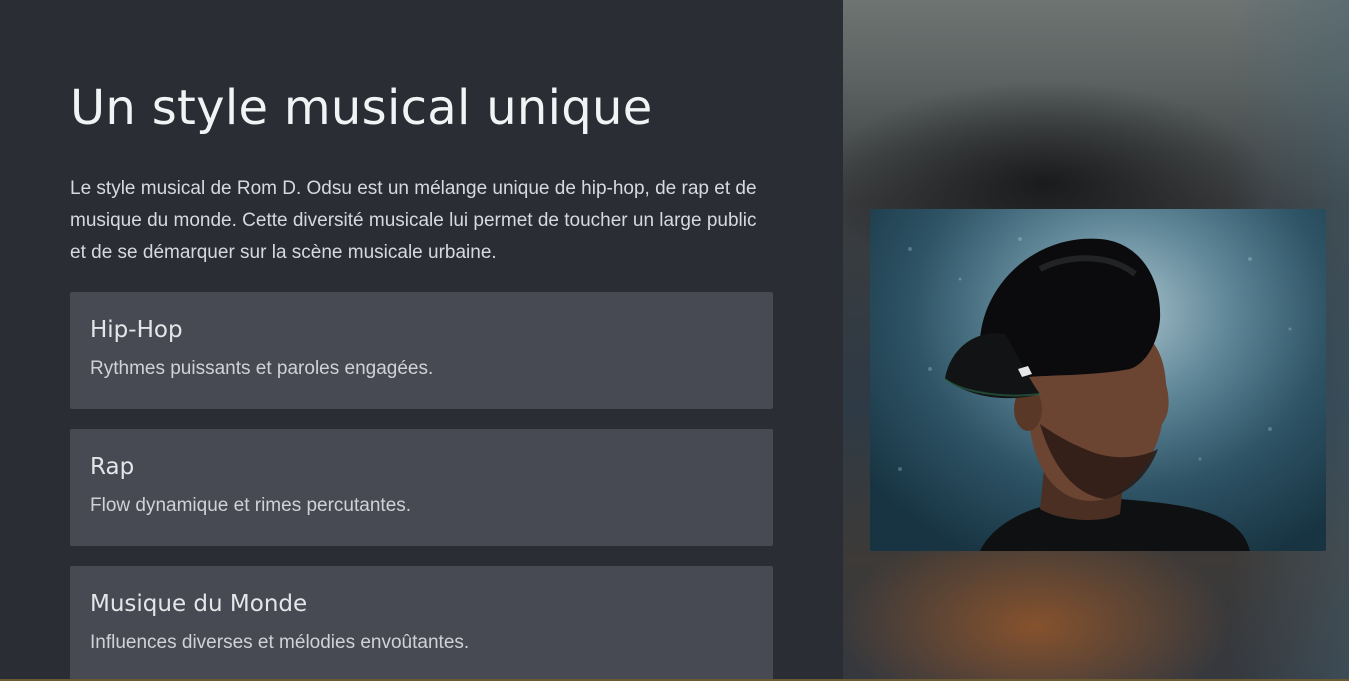 The image size is (1349, 681). What do you see at coordinates (199, 604) in the screenshot?
I see `style-card-title: Musique du Monde` at bounding box center [199, 604].